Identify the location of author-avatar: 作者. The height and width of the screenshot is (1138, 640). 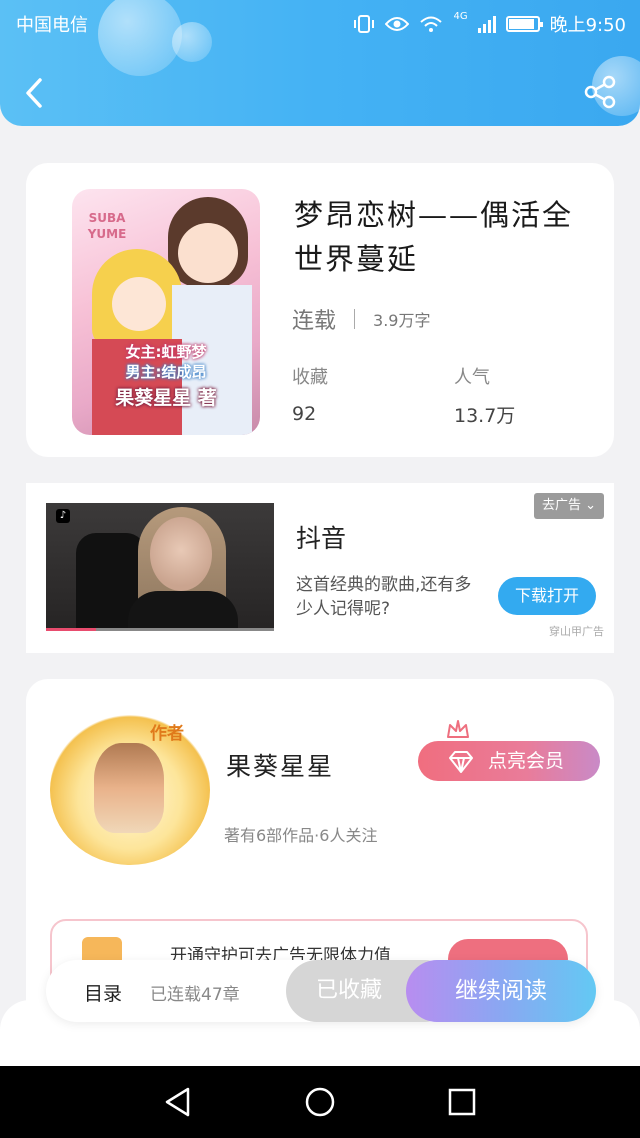
(130, 790).